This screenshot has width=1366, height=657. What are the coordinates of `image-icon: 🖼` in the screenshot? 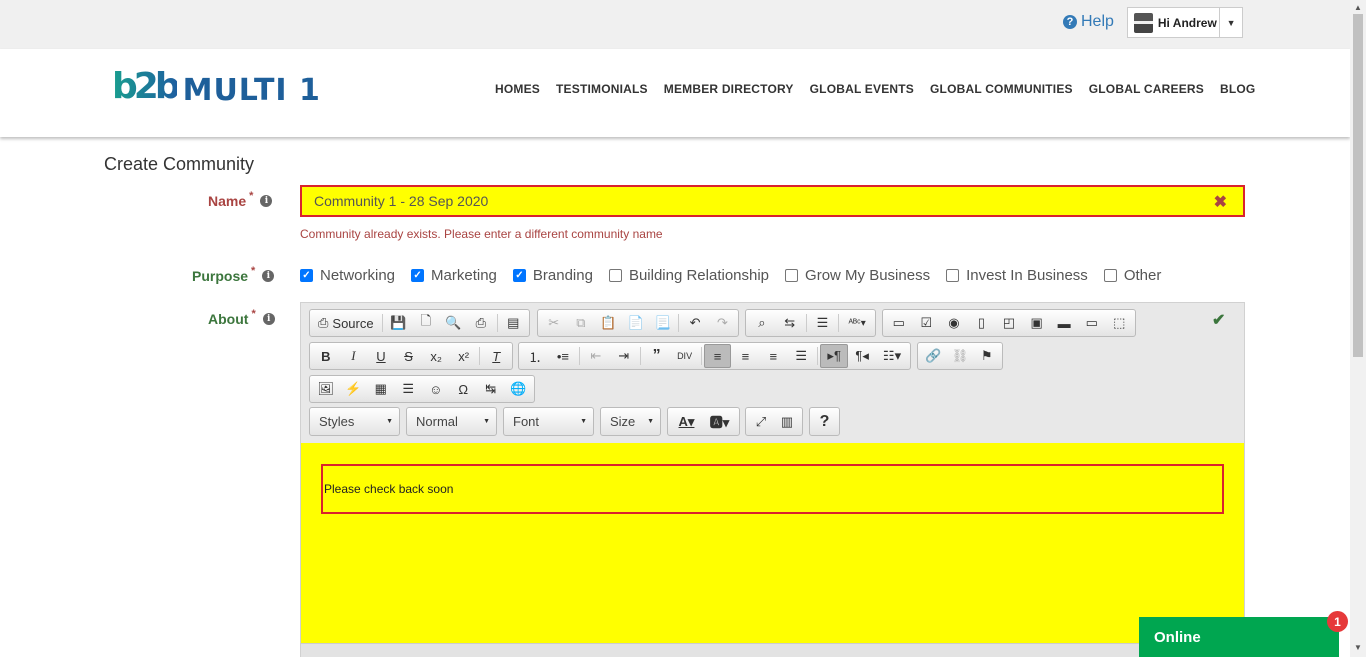 It's located at (326, 389).